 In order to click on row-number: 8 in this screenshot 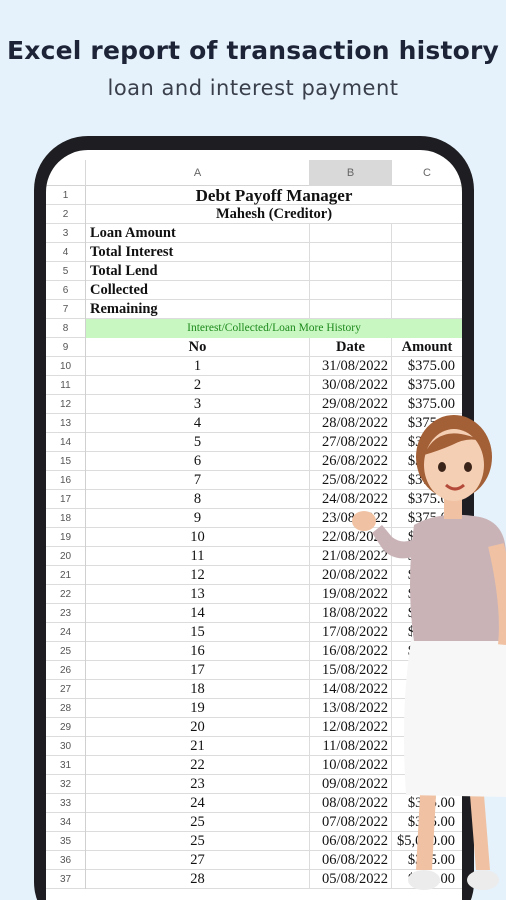, I will do `click(66, 328)`.